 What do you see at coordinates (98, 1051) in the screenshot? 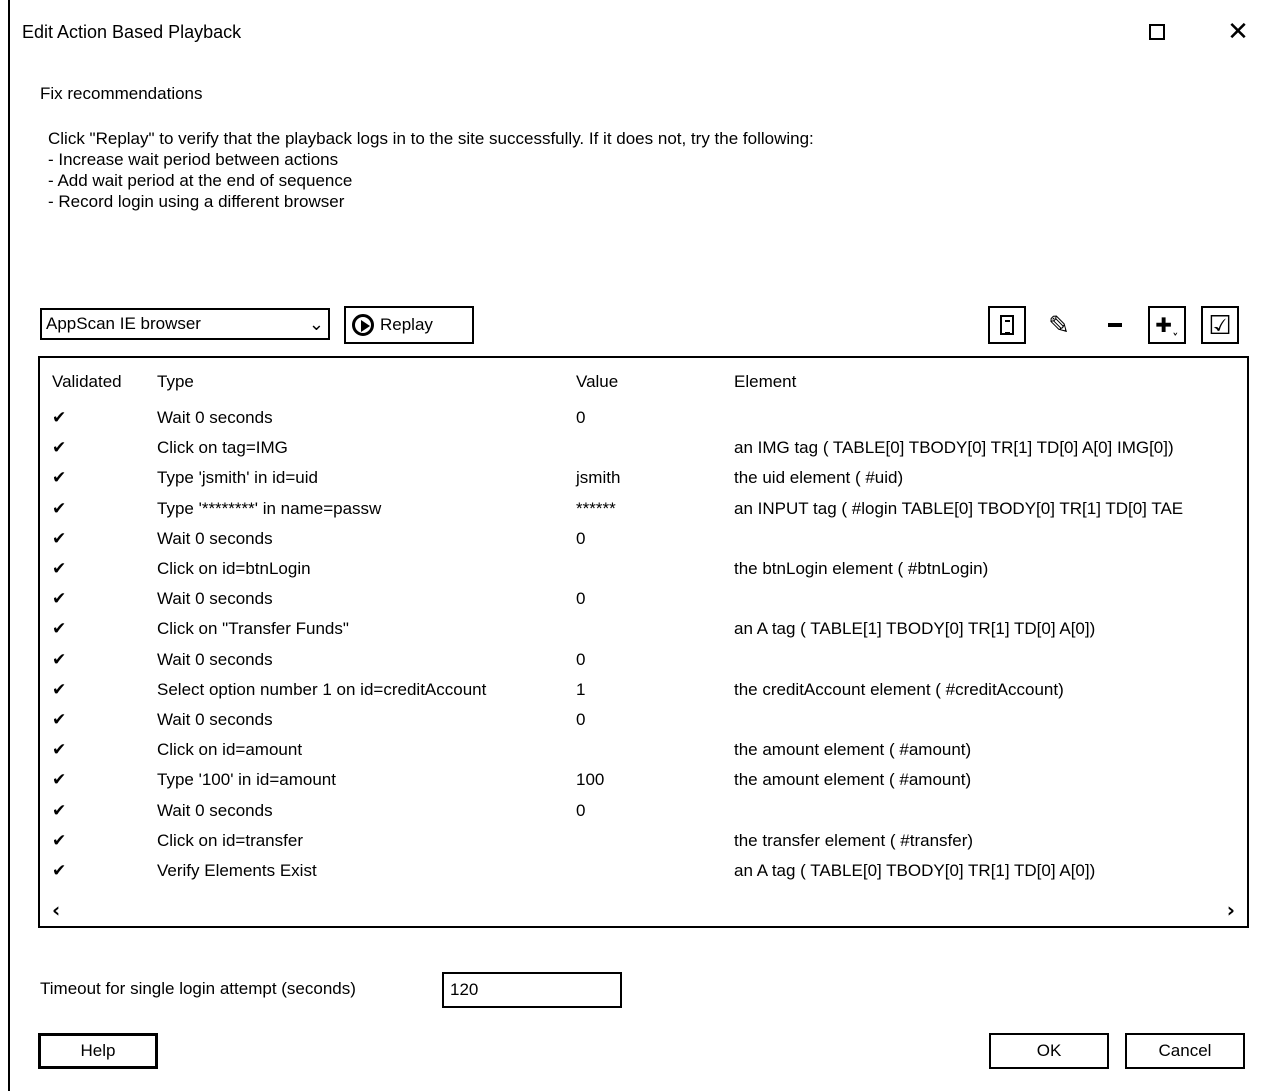
I see `help-button: Help` at bounding box center [98, 1051].